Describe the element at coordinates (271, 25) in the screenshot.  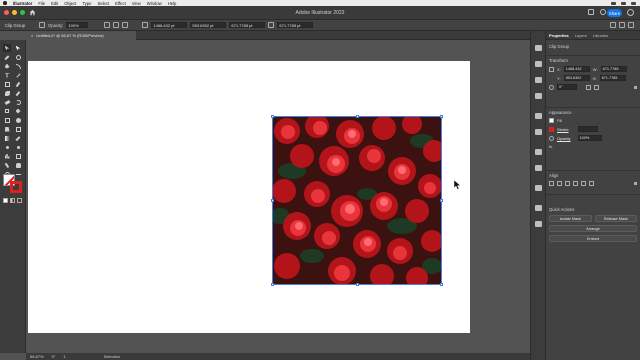
I see `constrain-proportions-icon` at that location.